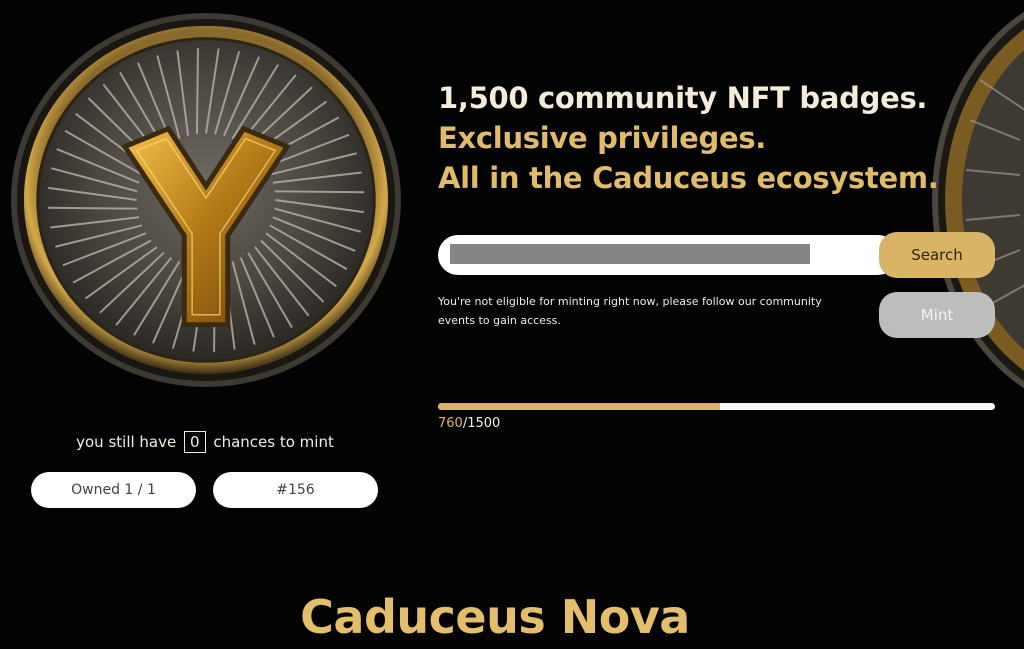  I want to click on nft-badge-coin-edge-image, so click(978, 200).